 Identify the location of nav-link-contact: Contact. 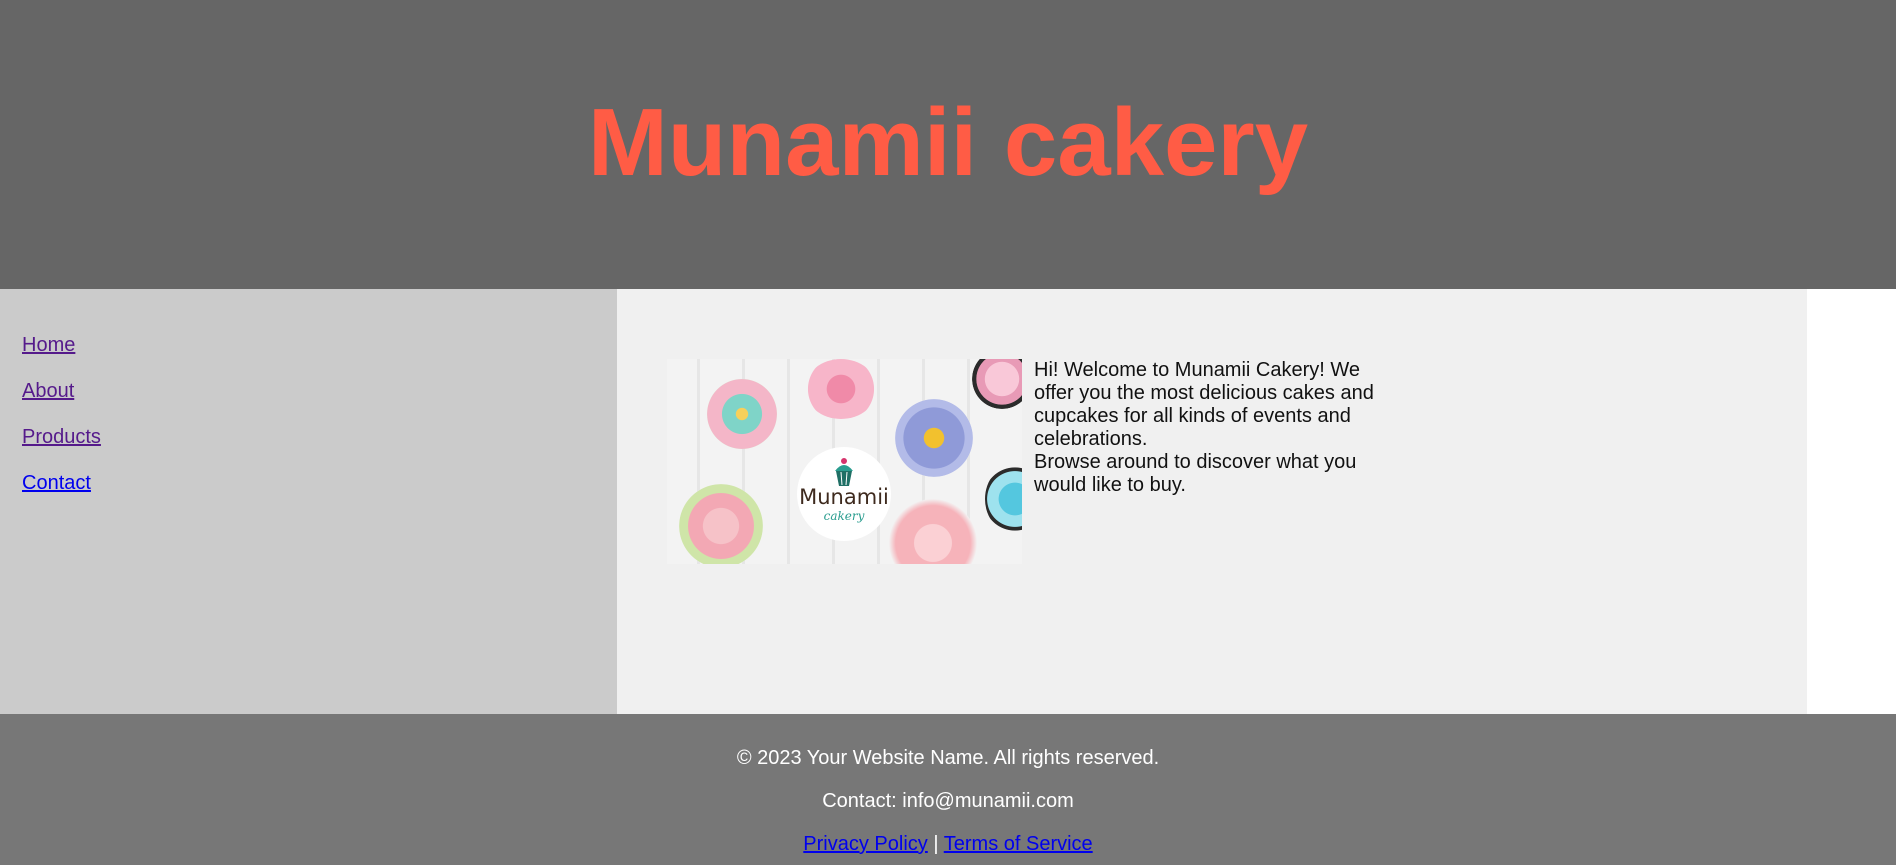
(56, 483).